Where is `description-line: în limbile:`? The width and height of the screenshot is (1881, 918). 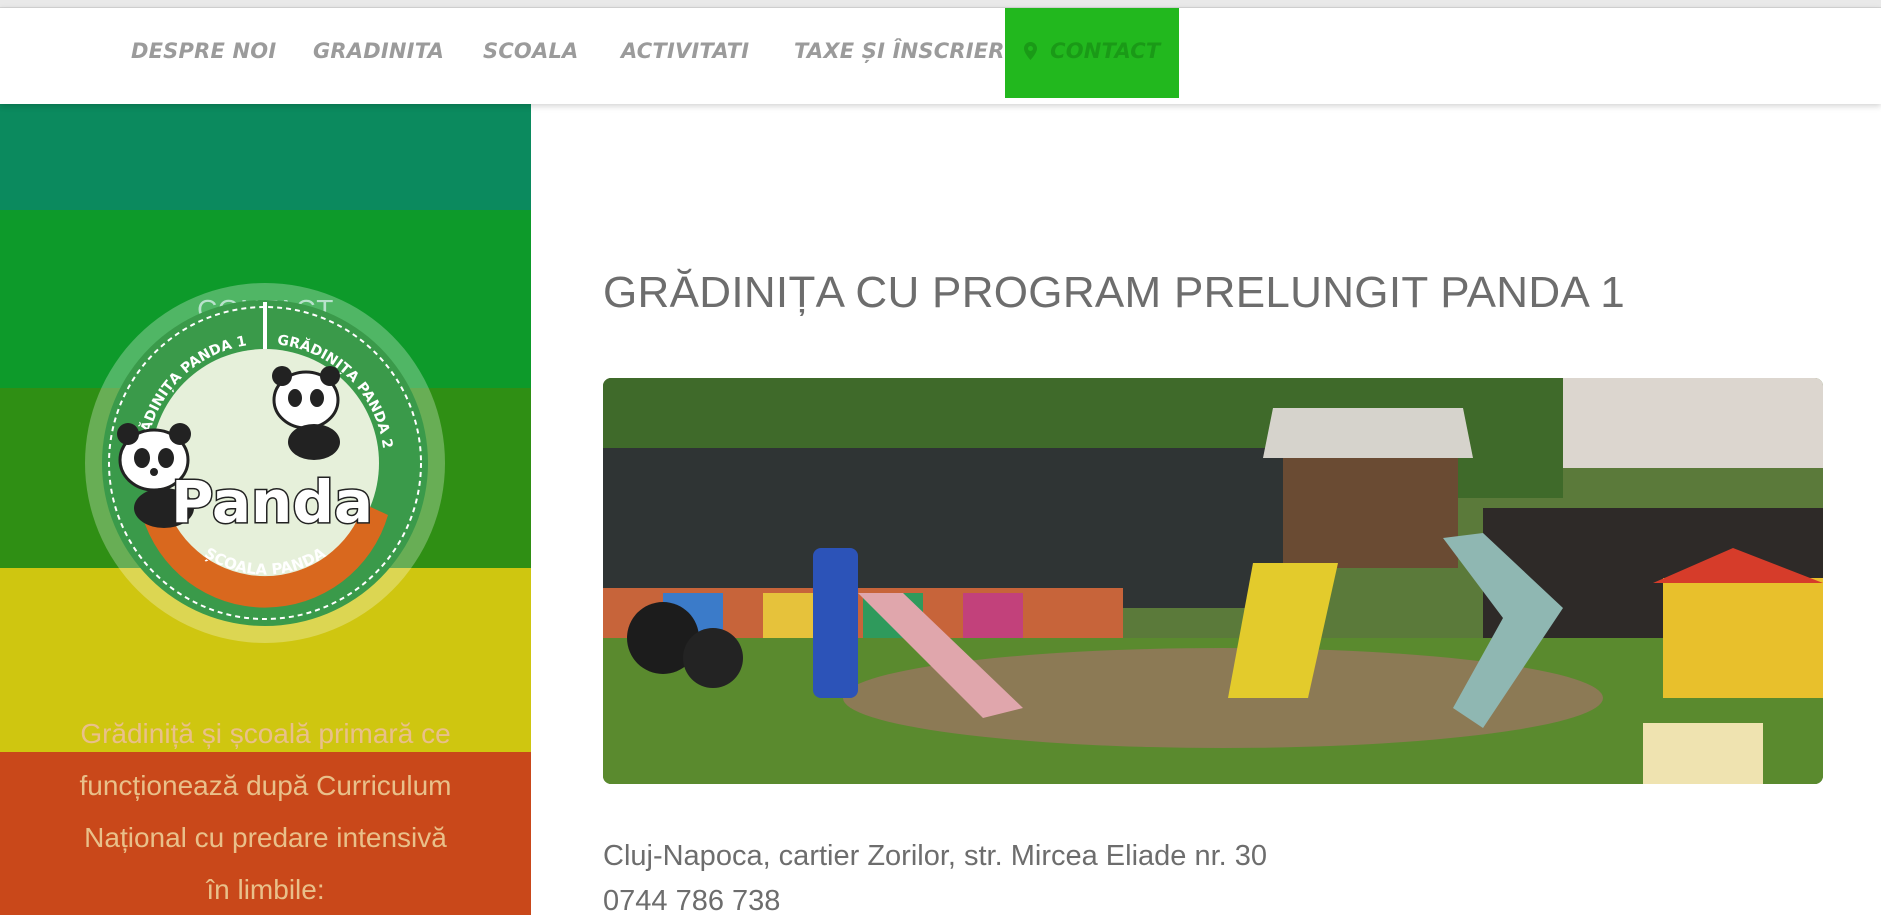 description-line: în limbile: is located at coordinates (265, 889).